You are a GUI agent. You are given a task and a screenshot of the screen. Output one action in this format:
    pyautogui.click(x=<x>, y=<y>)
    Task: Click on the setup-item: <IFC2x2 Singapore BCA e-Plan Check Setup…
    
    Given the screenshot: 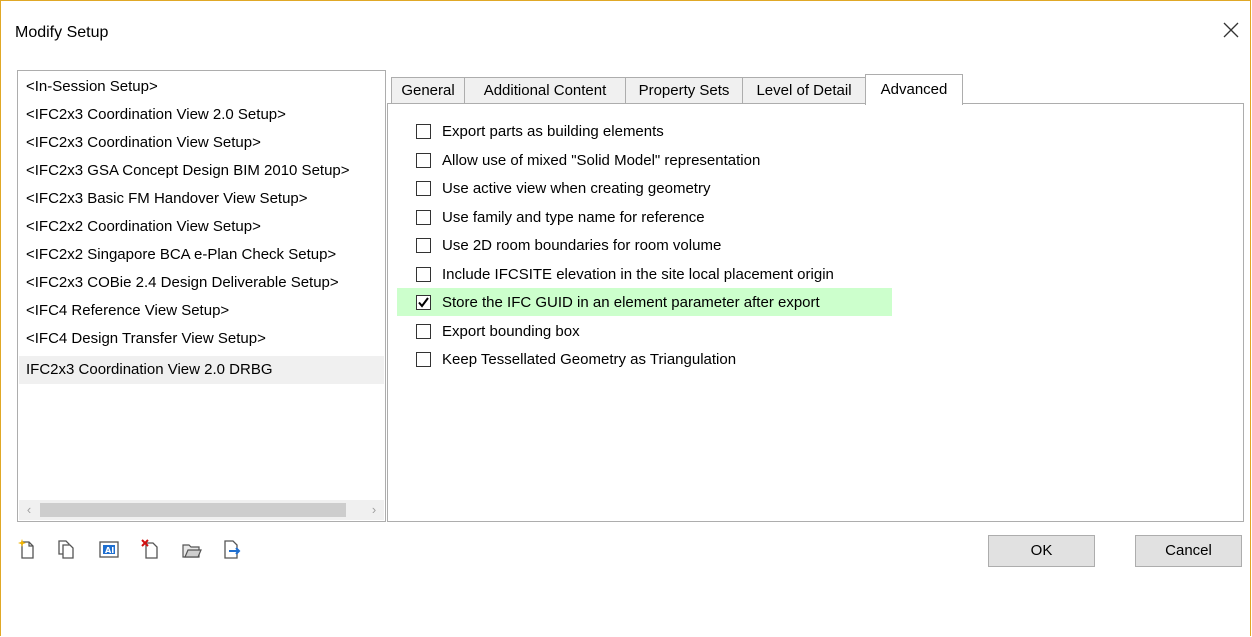 What is the action you would take?
    pyautogui.click(x=201, y=255)
    